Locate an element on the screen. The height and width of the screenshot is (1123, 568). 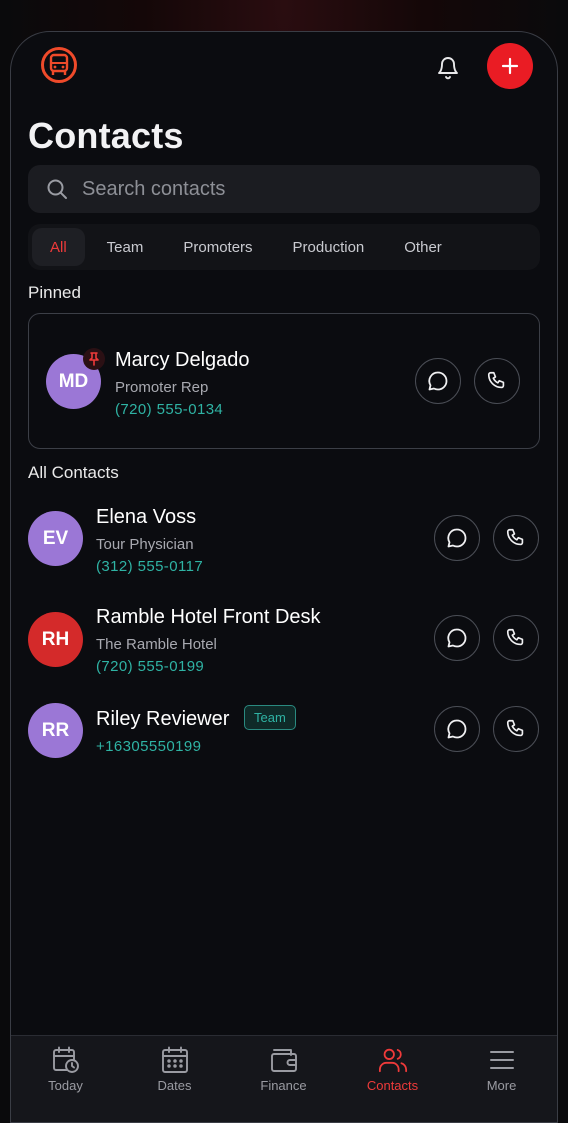
bottom-tab-bar: Today Dates Finance Contacts More is located at coordinates (284, 1078).